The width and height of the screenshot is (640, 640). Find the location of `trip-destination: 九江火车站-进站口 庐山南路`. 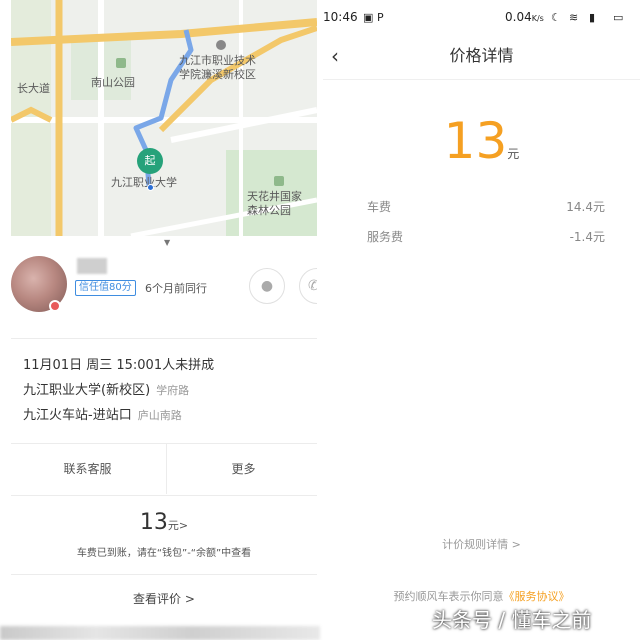

trip-destination: 九江火车站-进站口 庐山南路 is located at coordinates (102, 413).